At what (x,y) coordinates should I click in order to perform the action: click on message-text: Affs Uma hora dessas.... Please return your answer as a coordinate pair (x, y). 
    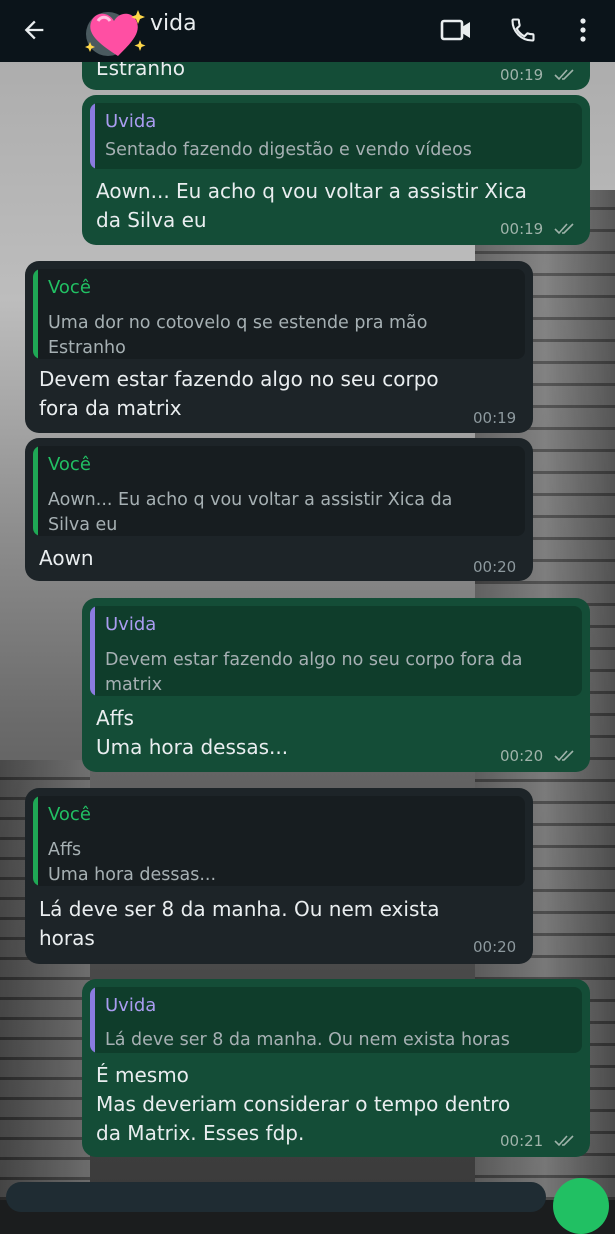
    Looking at the image, I should click on (192, 732).